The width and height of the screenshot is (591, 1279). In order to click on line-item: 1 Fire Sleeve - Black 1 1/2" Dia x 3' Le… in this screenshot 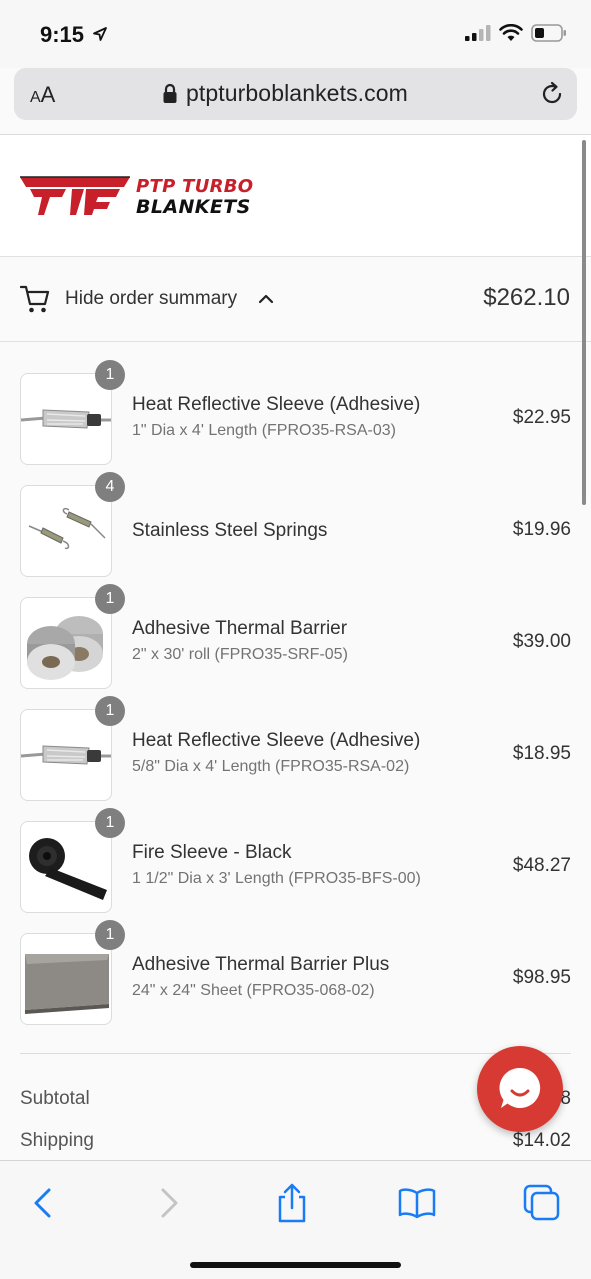, I will do `click(295, 851)`.